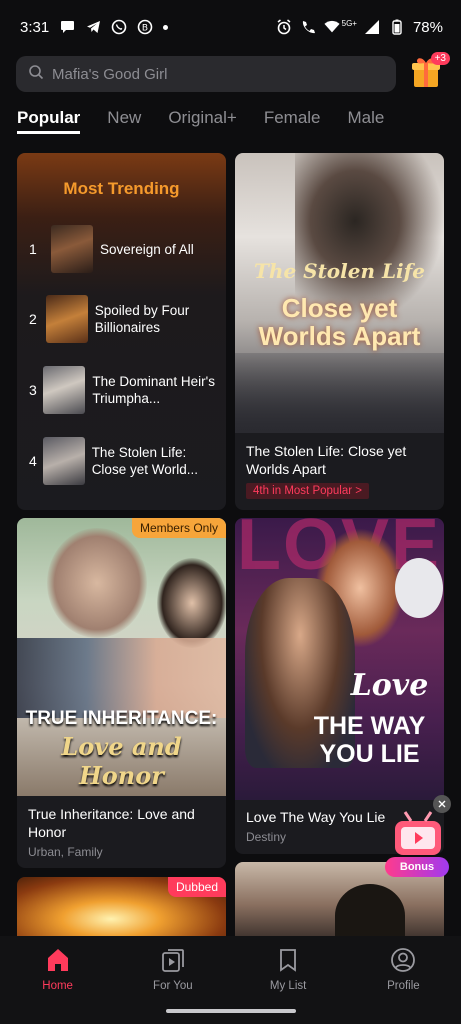  What do you see at coordinates (292, 121) in the screenshot?
I see `tab-female: Female` at bounding box center [292, 121].